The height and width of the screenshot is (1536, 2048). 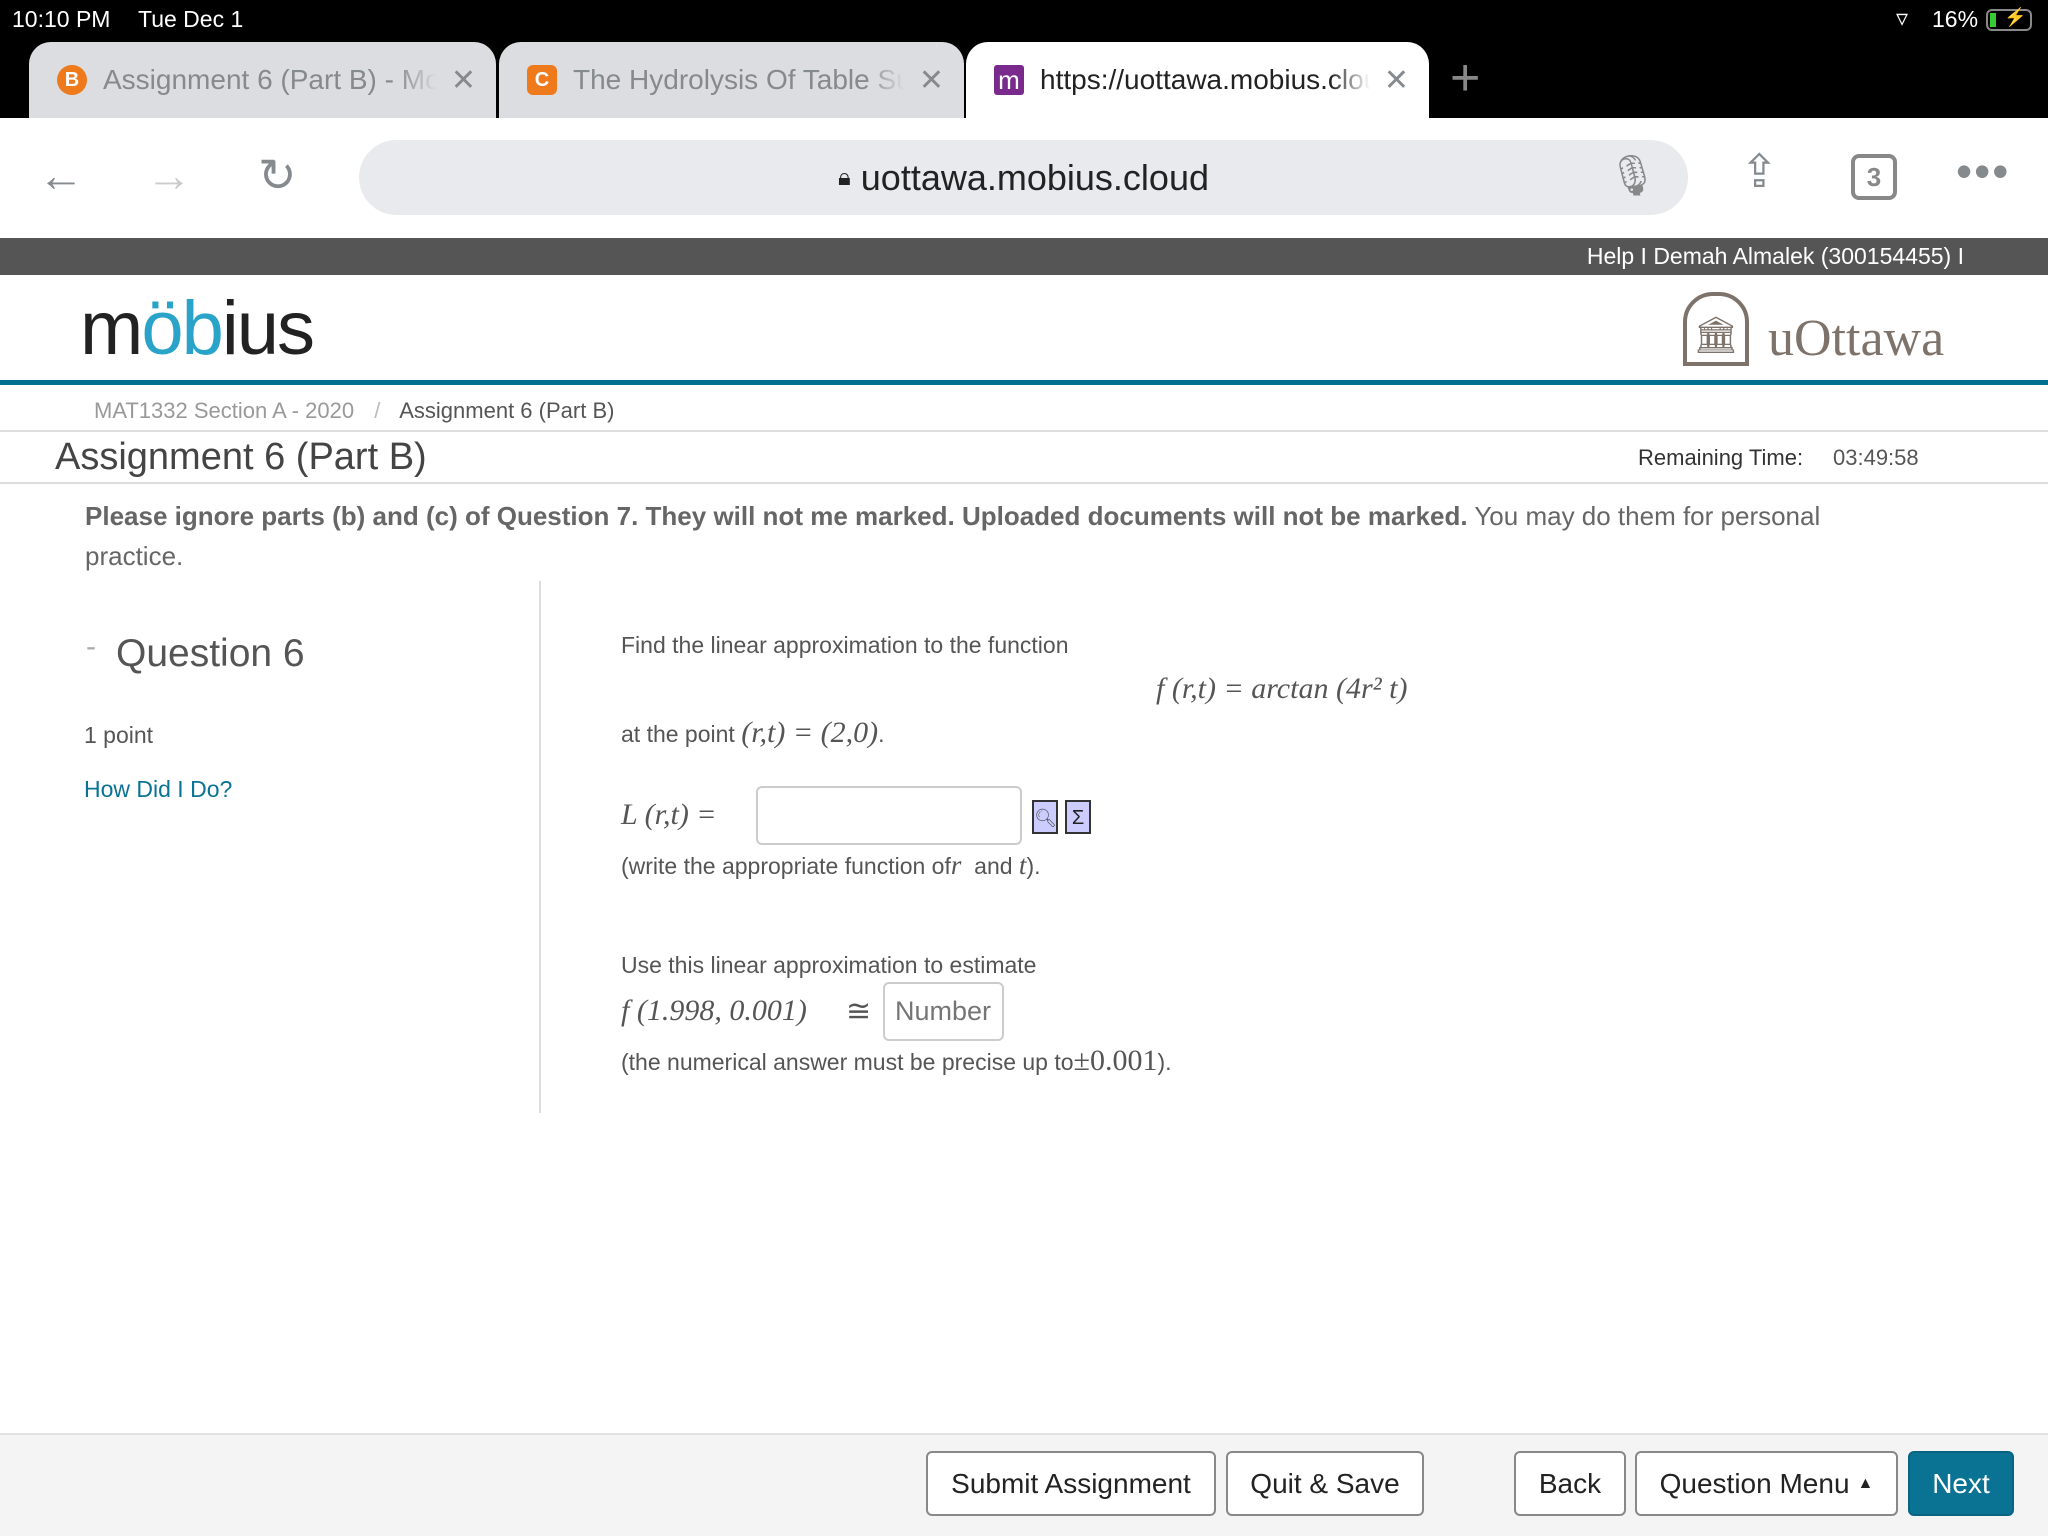 I want to click on back-button: Back, so click(x=1570, y=1483).